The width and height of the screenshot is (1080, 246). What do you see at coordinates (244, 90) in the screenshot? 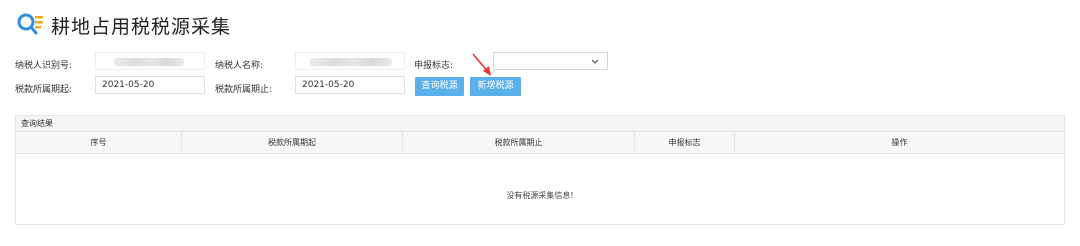
I see `period-end-label: 税款所属期止:` at bounding box center [244, 90].